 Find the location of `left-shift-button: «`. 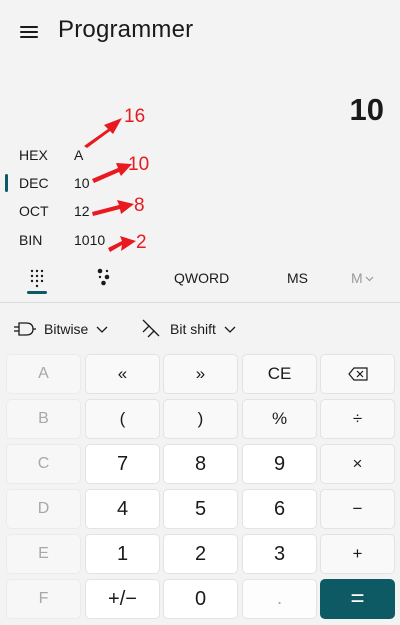

left-shift-button: « is located at coordinates (122, 374).